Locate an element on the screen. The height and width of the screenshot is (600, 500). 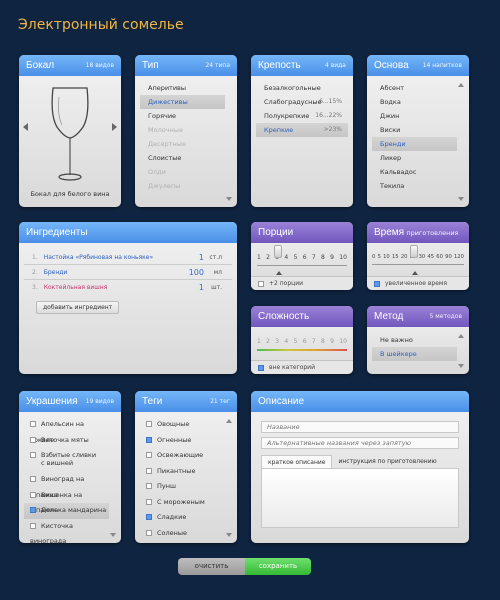
portions-slider: 12345678910 is located at coordinates (302, 260).